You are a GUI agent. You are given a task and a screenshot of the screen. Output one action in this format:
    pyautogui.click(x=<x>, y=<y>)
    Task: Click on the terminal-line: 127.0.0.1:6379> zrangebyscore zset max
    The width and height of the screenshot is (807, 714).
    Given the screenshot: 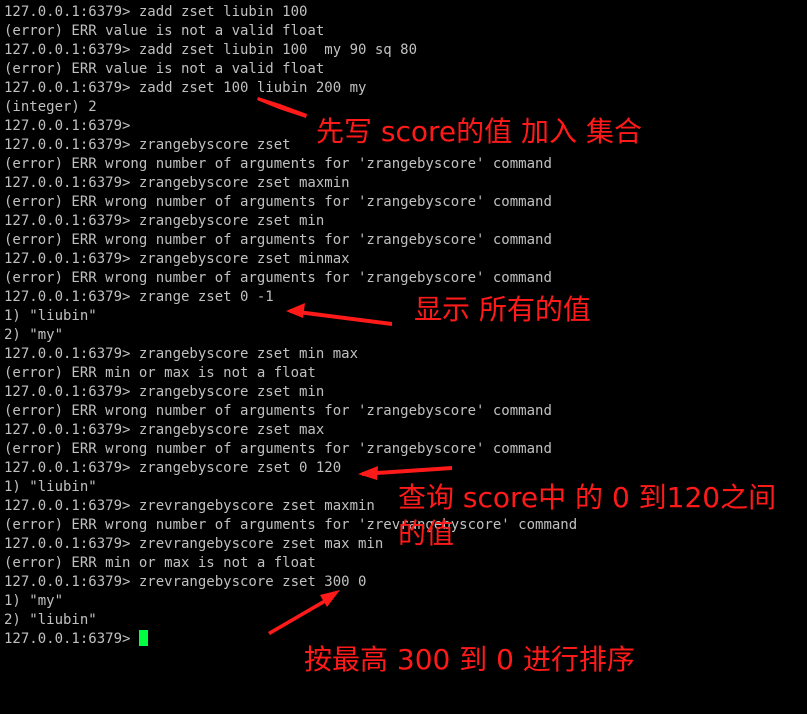 What is the action you would take?
    pyautogui.click(x=164, y=430)
    